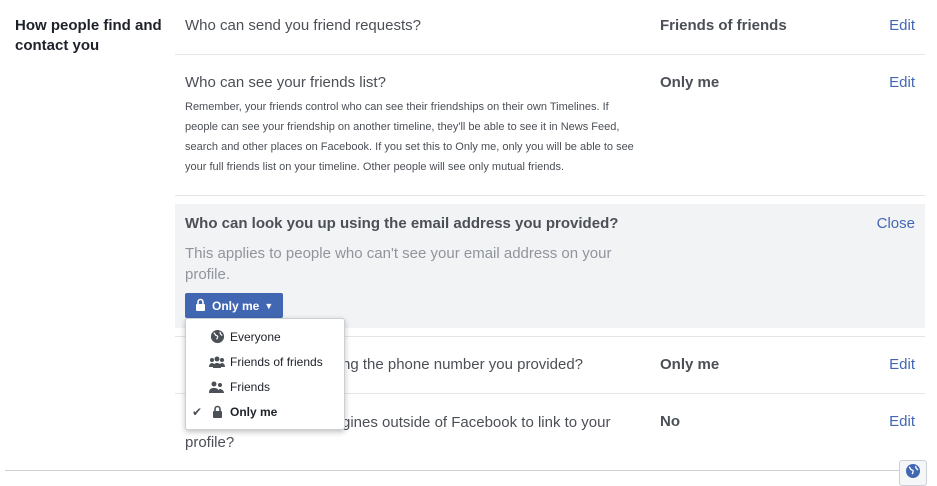 The image size is (937, 486). What do you see at coordinates (285, 82) in the screenshot?
I see `setting-question: Who can see your friends list?` at bounding box center [285, 82].